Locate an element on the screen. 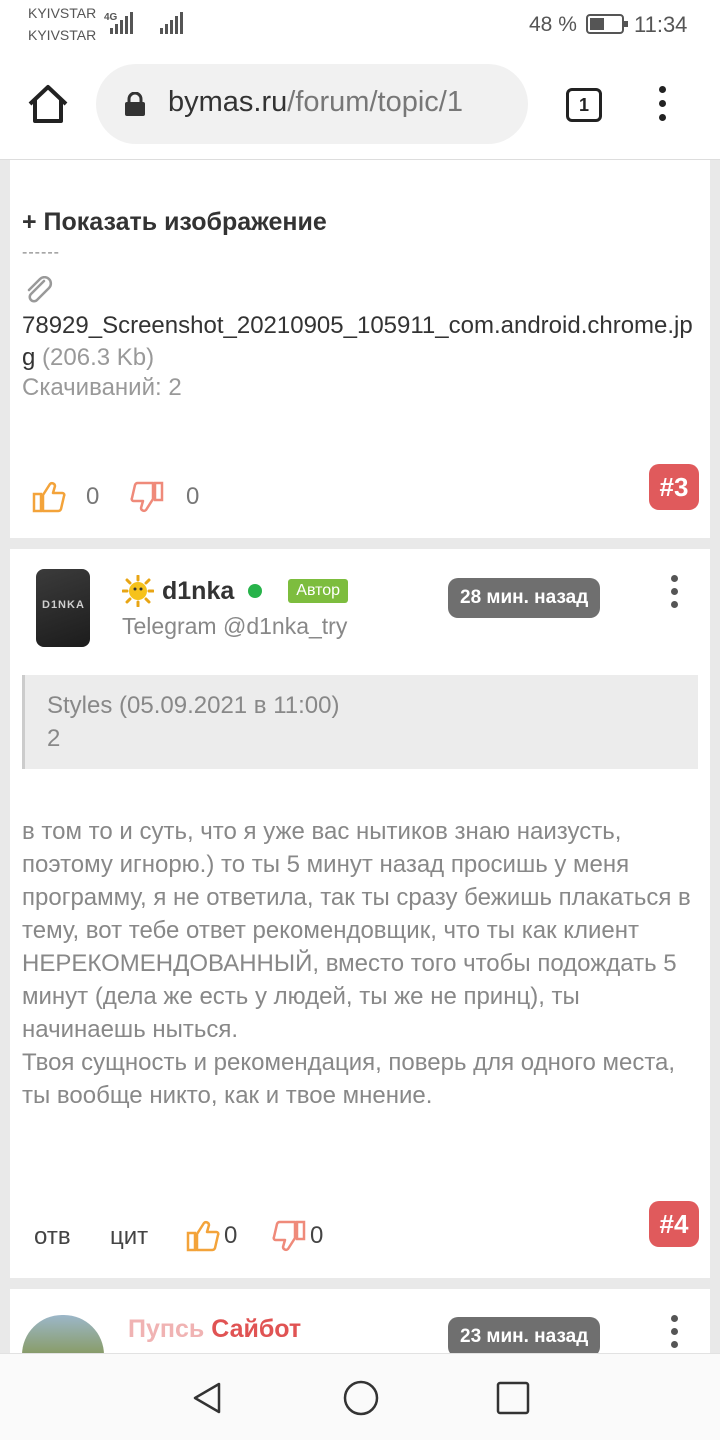 Image resolution: width=720 pixels, height=1440 pixels. home-icon is located at coordinates (48, 104).